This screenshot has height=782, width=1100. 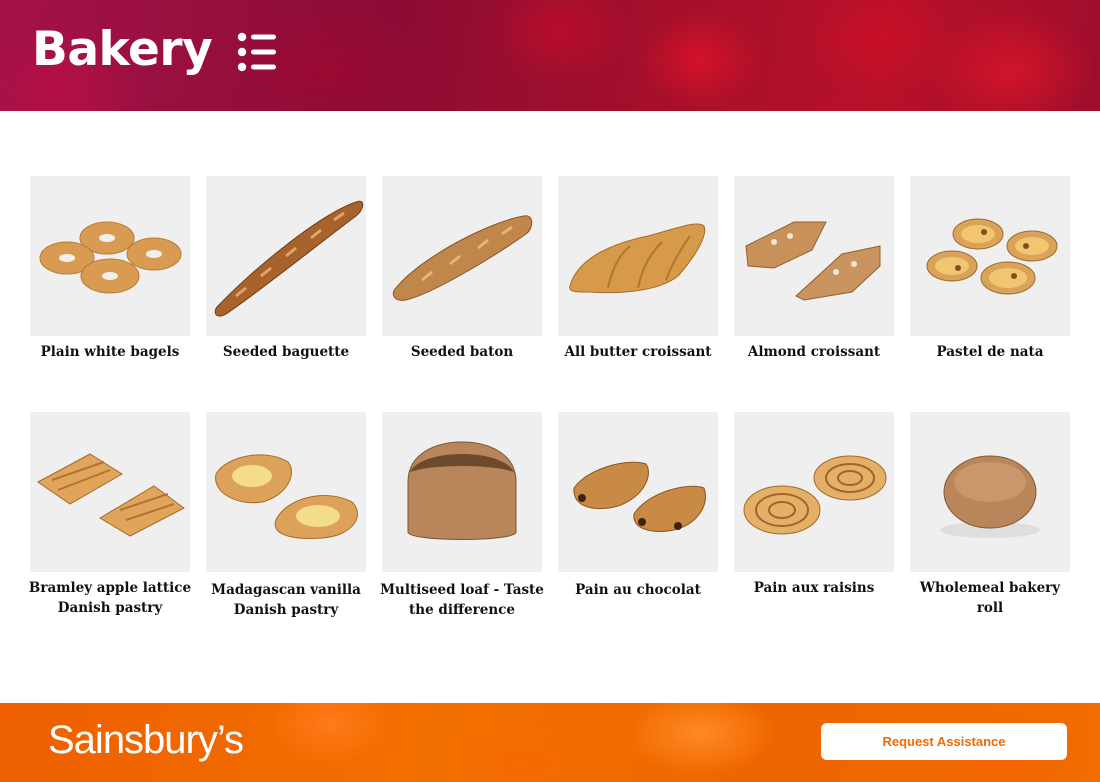 What do you see at coordinates (990, 598) in the screenshot?
I see `product-name: Wholemeal bakery roll` at bounding box center [990, 598].